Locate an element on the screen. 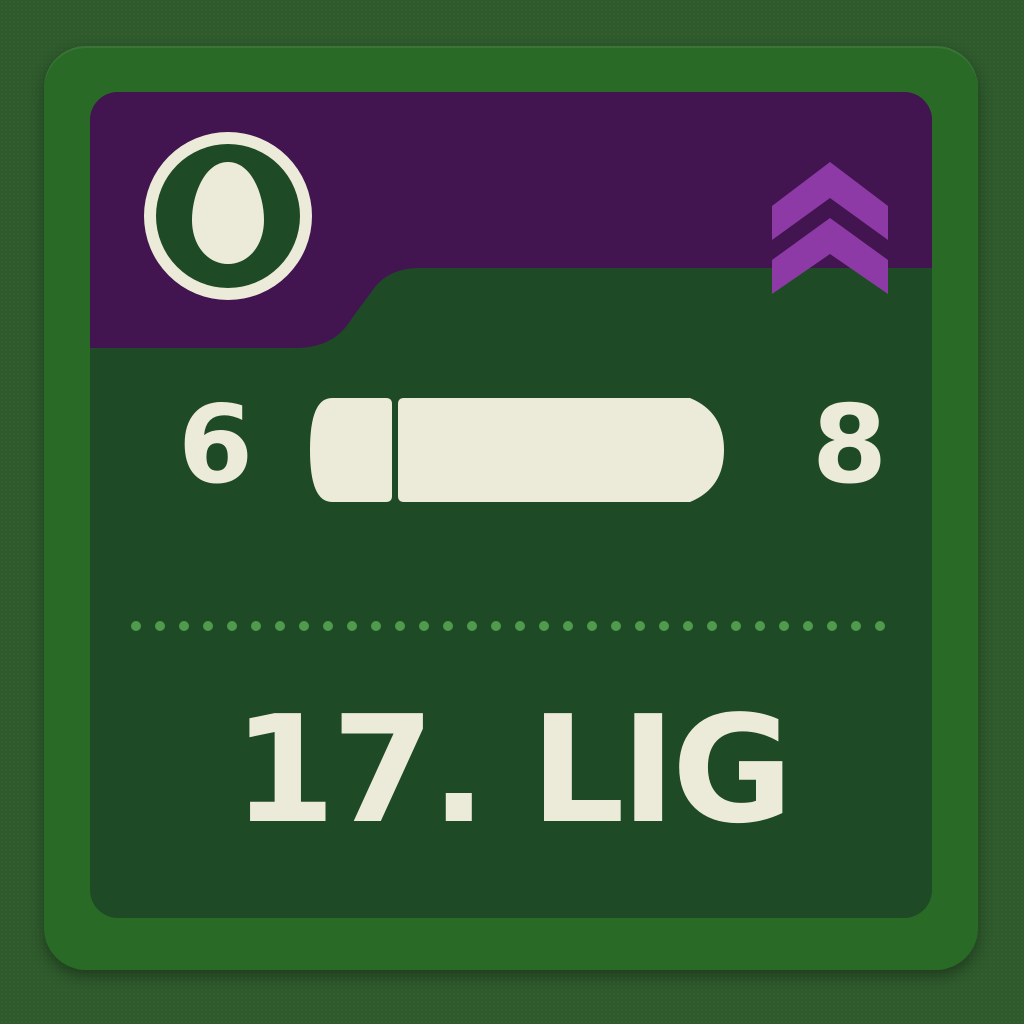 The height and width of the screenshot is (1024, 1024). bullet-icon is located at coordinates (517, 450).